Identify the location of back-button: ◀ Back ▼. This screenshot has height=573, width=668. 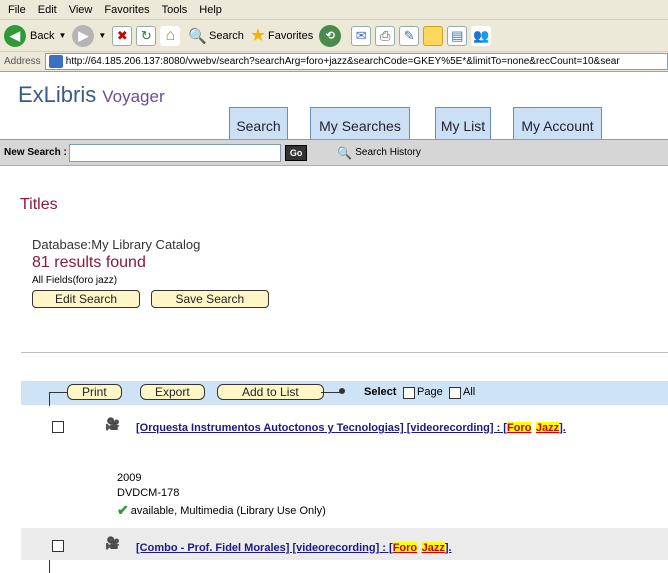
(35, 35).